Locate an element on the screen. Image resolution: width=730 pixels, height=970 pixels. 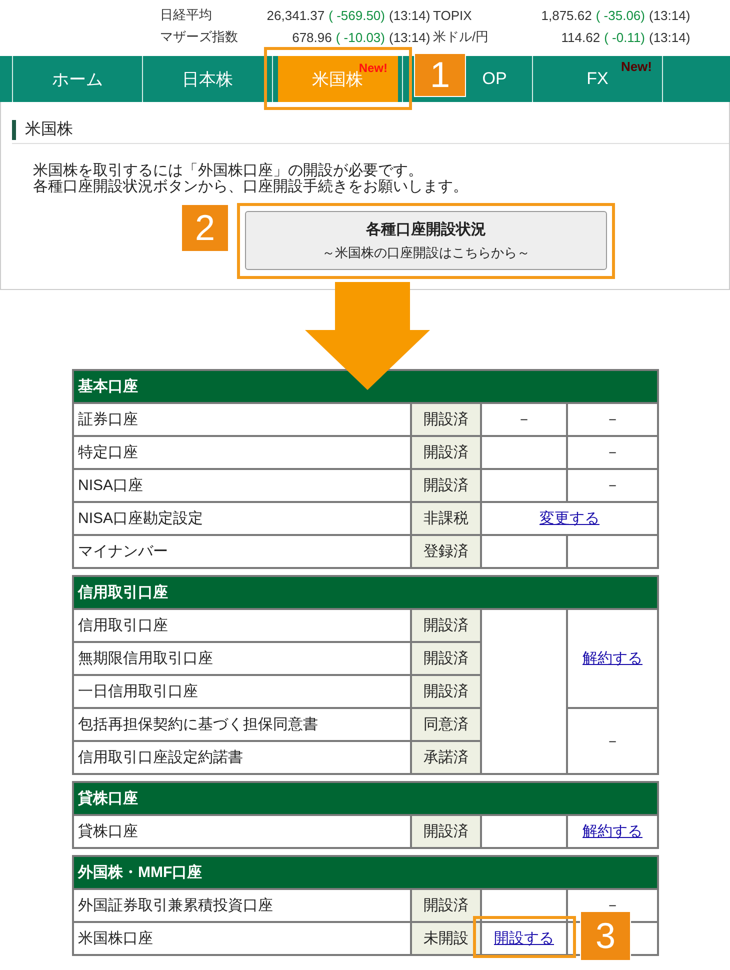
table-cell: 一日信用取引口座 is located at coordinates (242, 691).